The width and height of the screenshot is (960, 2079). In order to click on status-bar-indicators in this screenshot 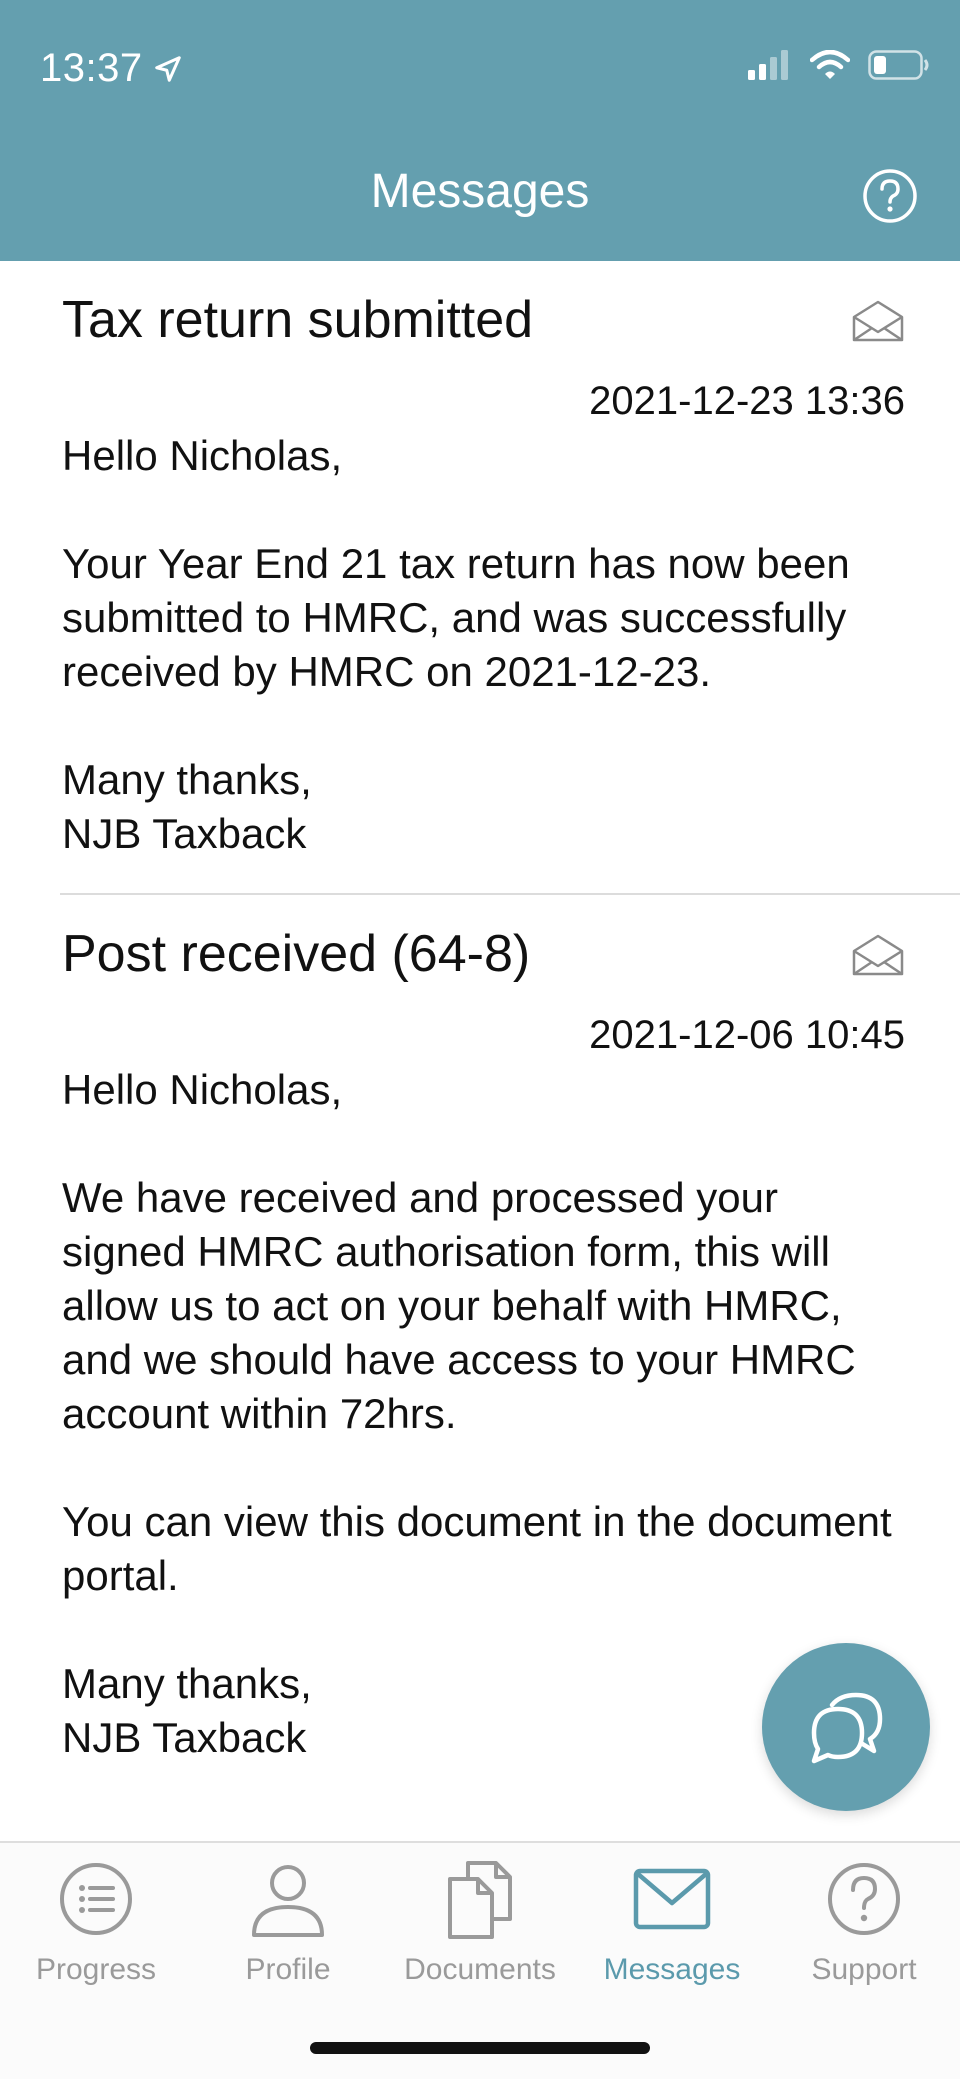, I will do `click(839, 65)`.